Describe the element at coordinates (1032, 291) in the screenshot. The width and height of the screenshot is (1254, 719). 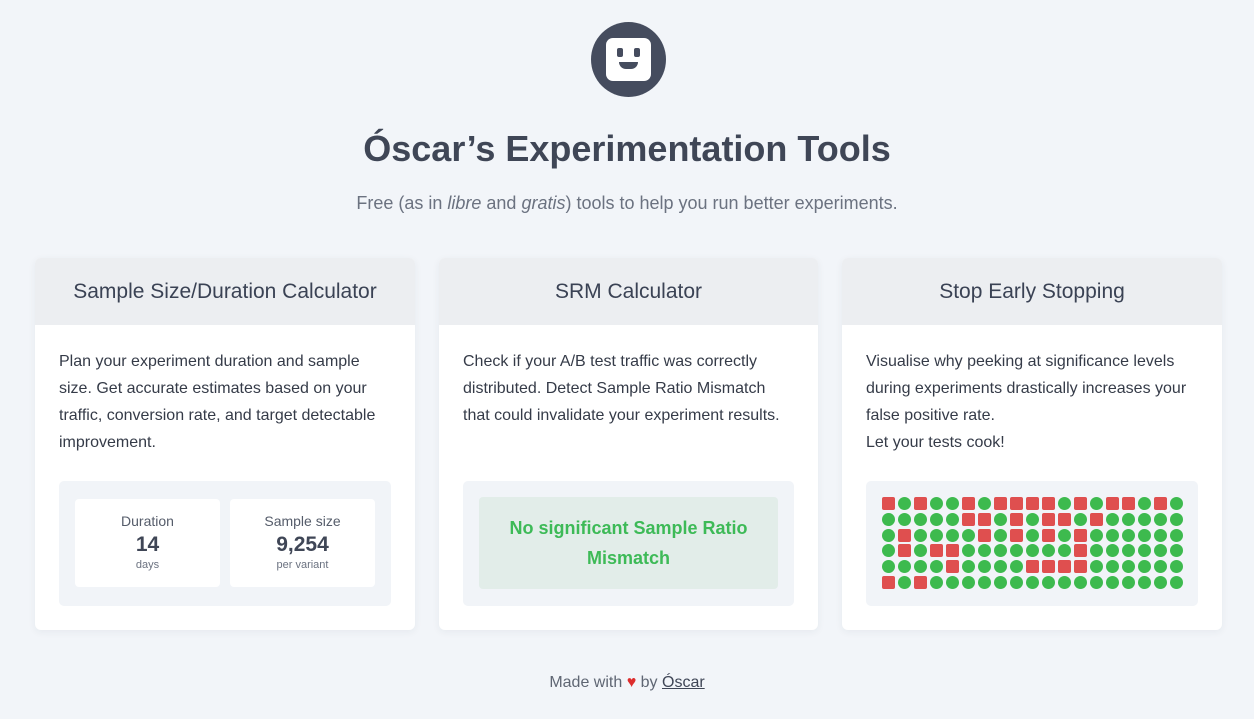
I see `card-title: Stop Early Stopping` at that location.